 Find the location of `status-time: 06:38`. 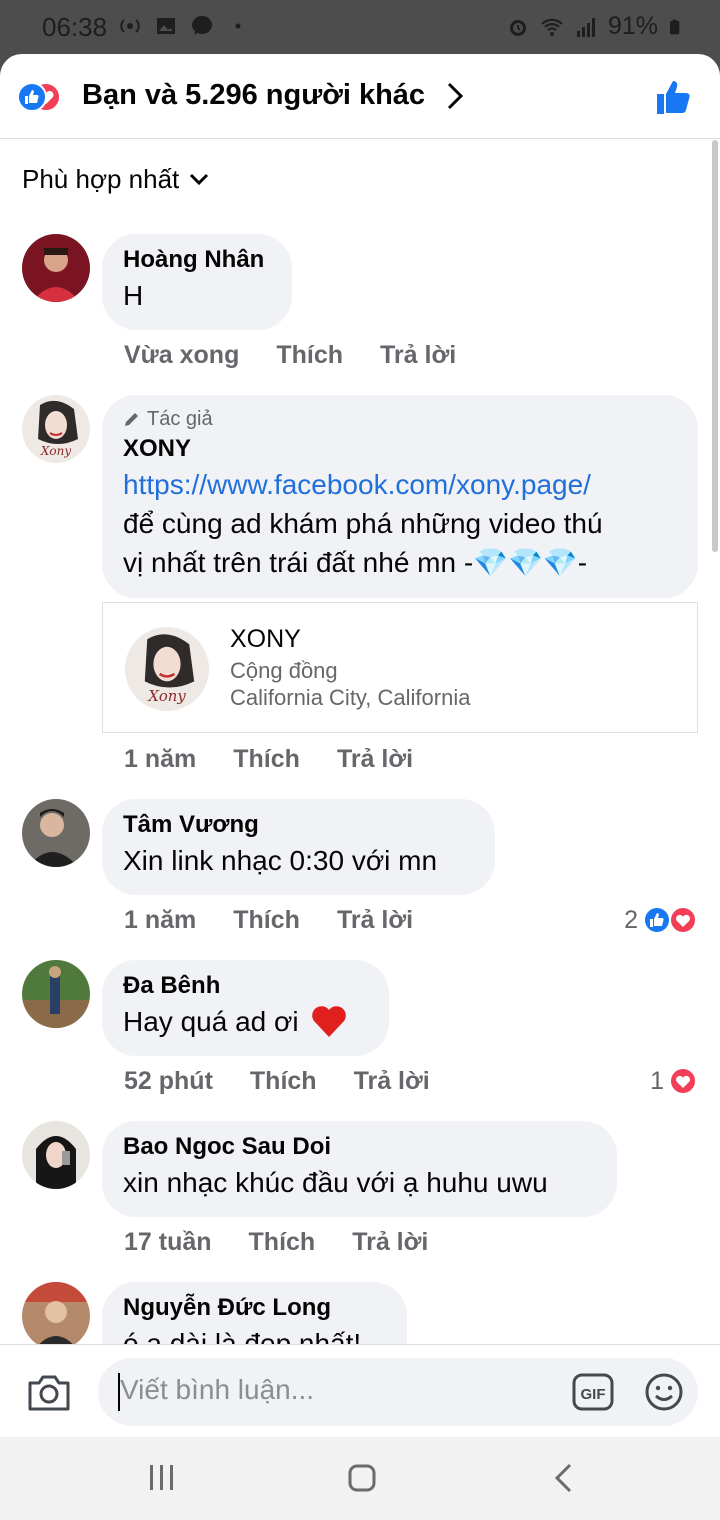

status-time: 06:38 is located at coordinates (75, 27).